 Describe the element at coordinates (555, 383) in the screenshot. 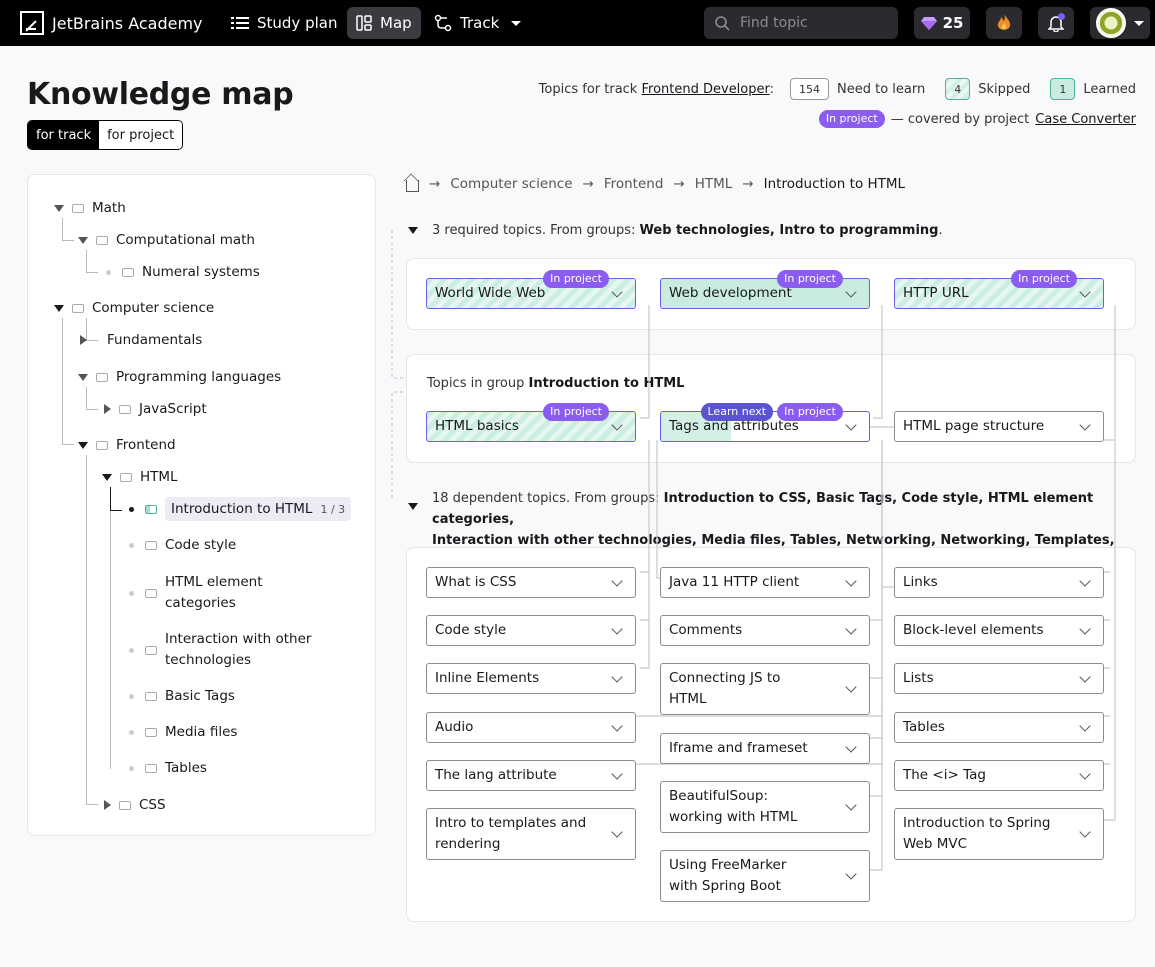

I see `group-title: Topics in group Introduction to HTML` at that location.